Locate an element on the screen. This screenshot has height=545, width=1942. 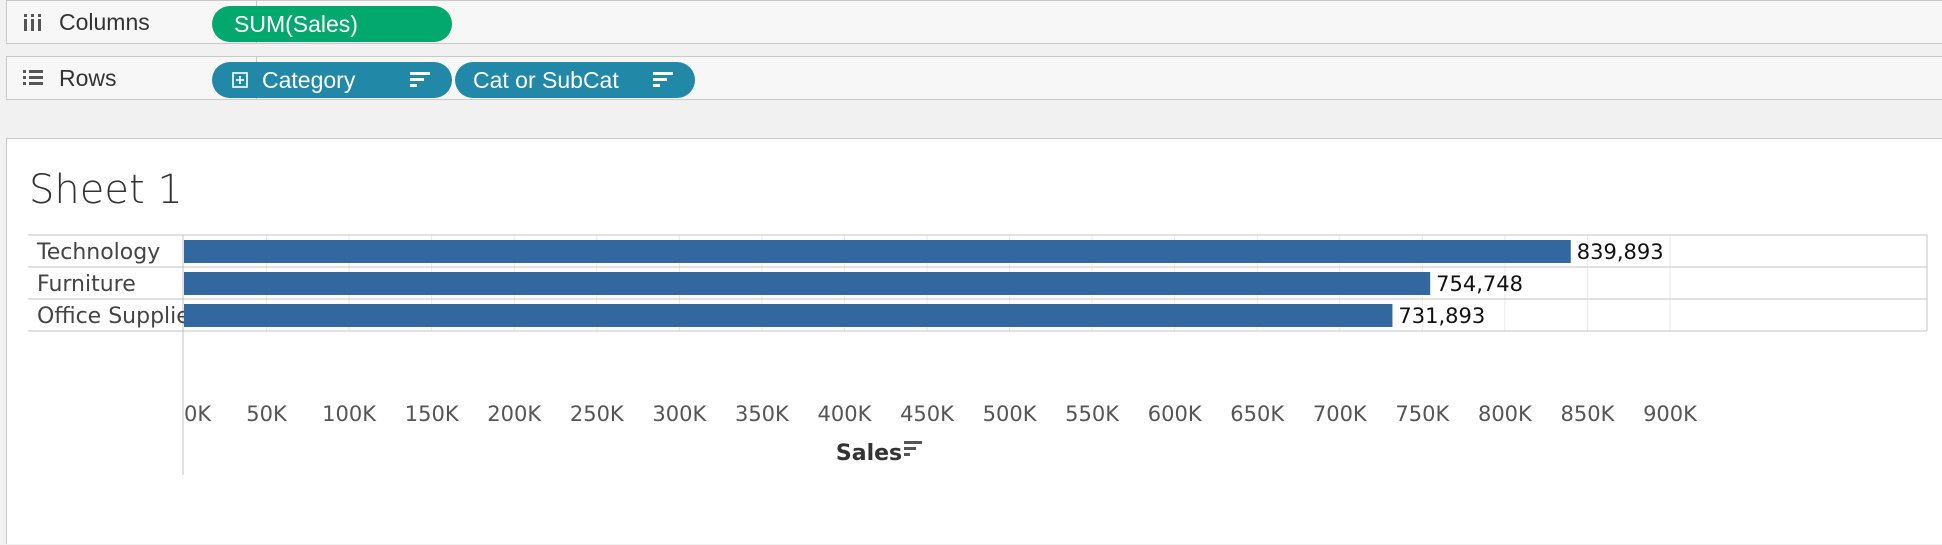
columns-shelf: Columns SUM(Sales) is located at coordinates (974, 22).